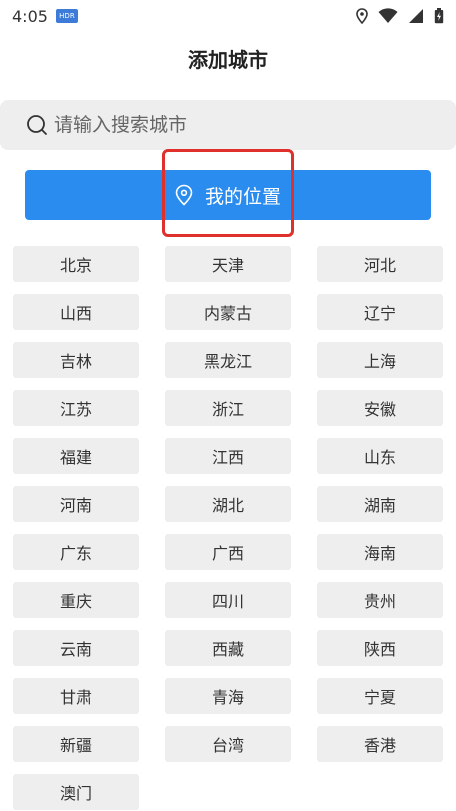  I want to click on my-location-button: 我的位置, so click(228, 195).